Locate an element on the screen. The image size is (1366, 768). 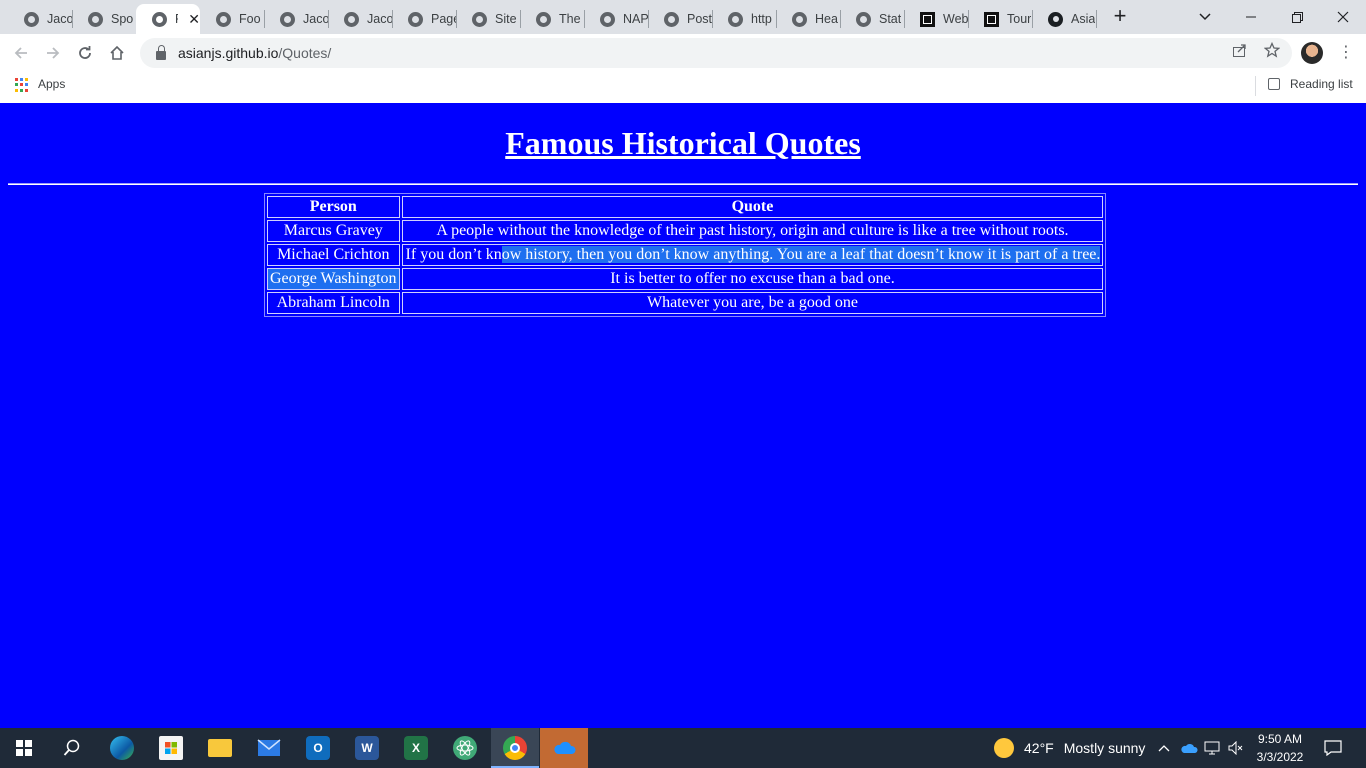
restore-button is located at coordinates (1297, 17).